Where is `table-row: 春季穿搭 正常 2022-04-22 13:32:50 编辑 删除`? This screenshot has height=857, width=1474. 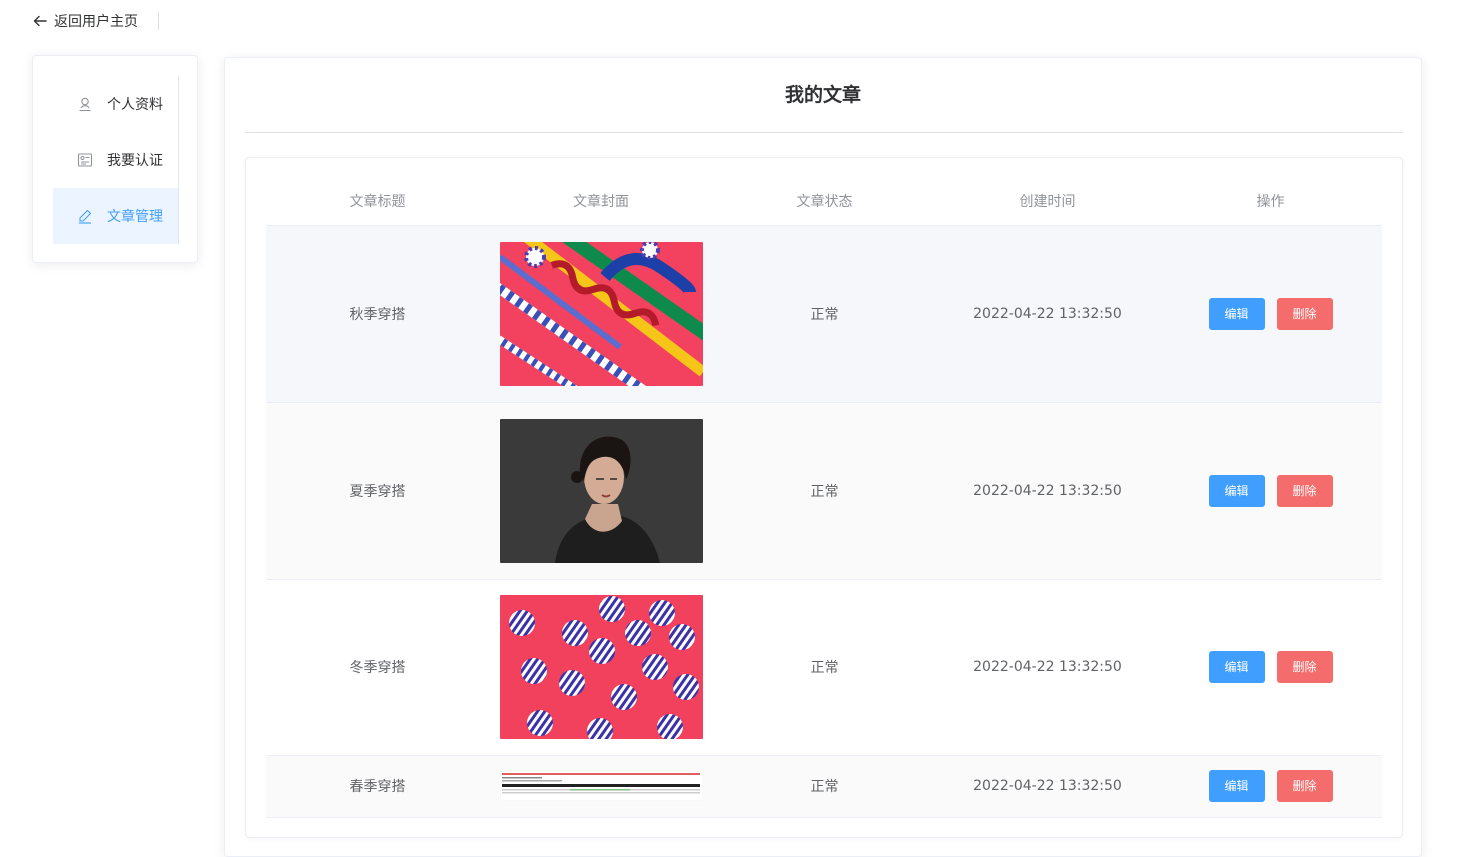
table-row: 春季穿搭 正常 2022-04-22 13:32:50 编辑 删除 is located at coordinates (824, 786).